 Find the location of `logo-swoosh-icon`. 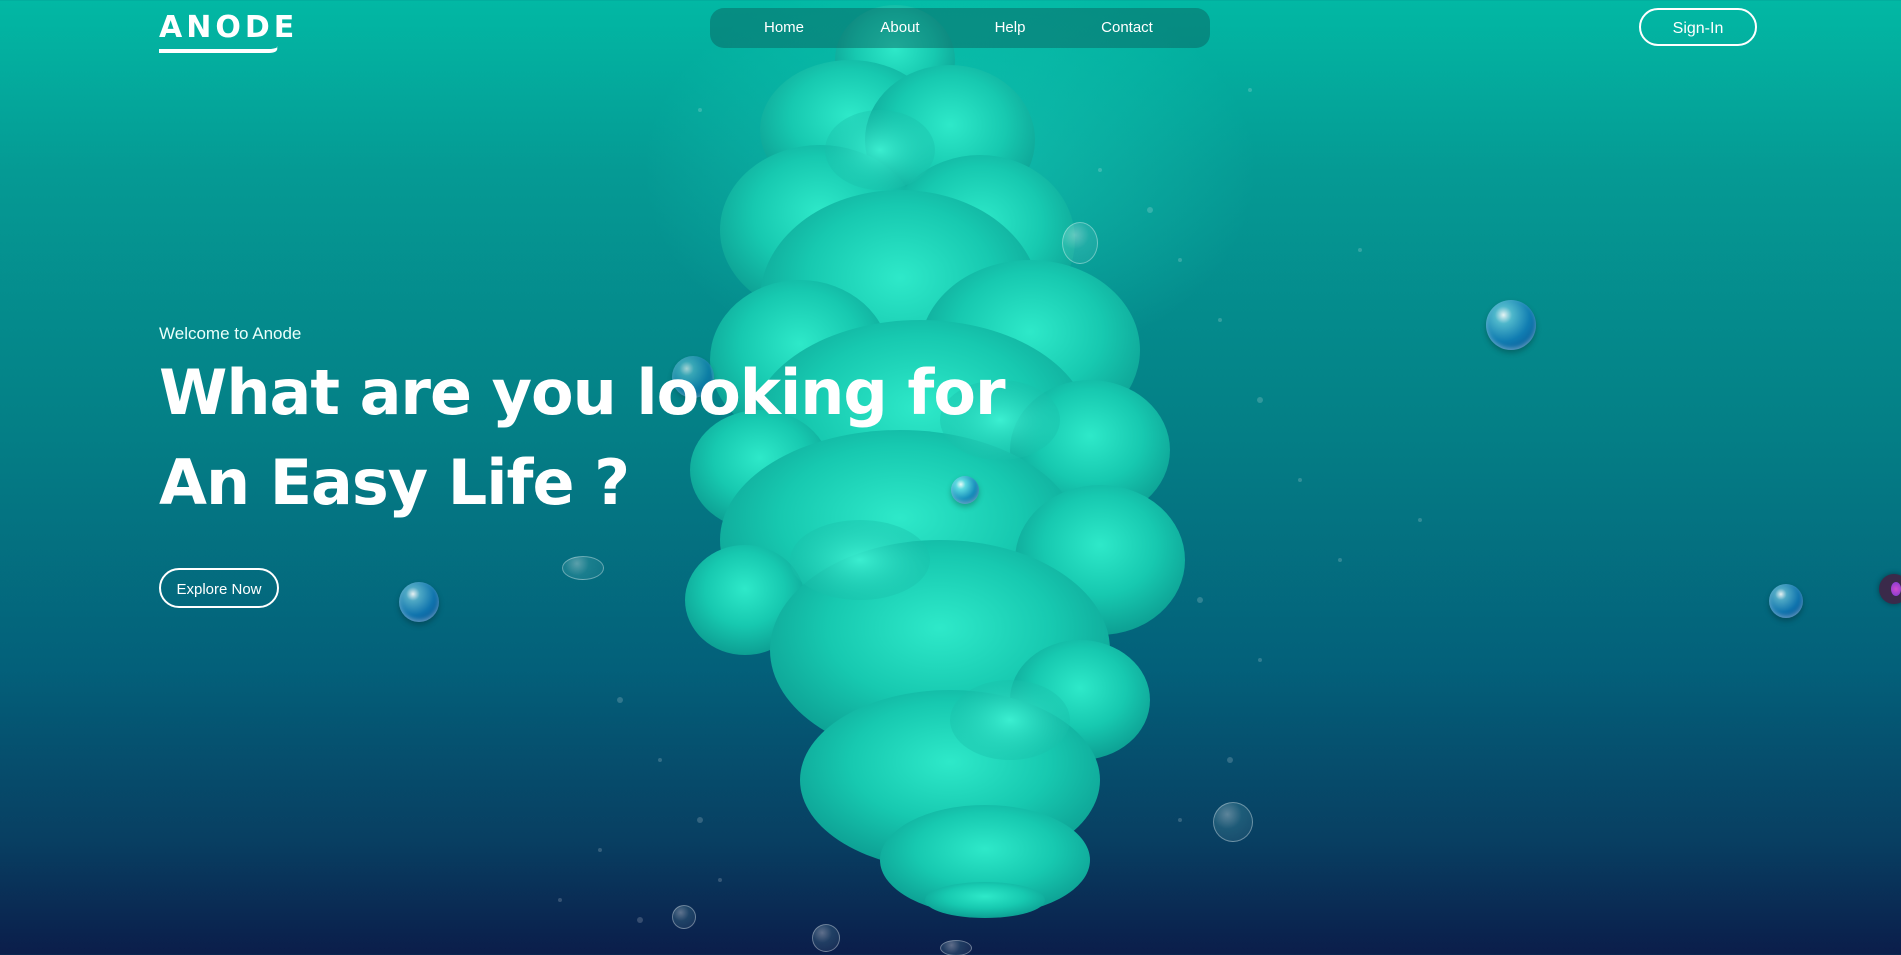

logo-swoosh-icon is located at coordinates (218, 49).